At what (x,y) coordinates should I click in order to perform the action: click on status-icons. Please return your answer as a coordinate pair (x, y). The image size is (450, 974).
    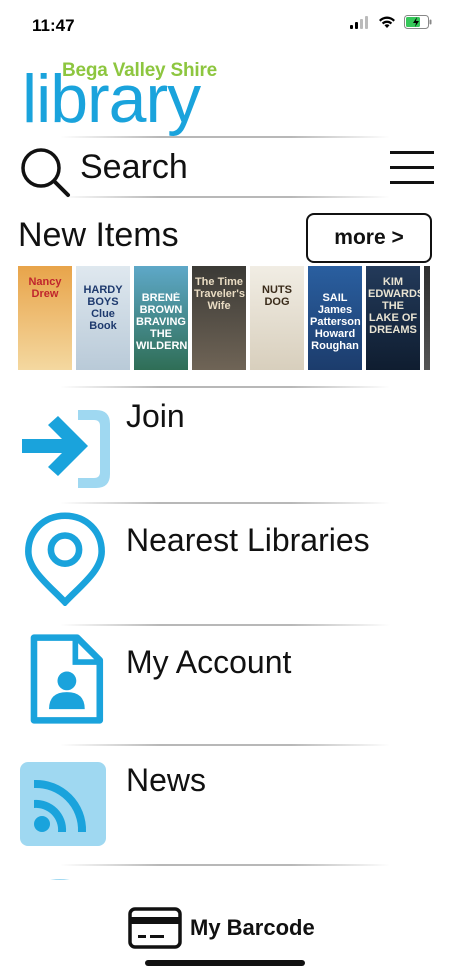
    Looking at the image, I should click on (391, 22).